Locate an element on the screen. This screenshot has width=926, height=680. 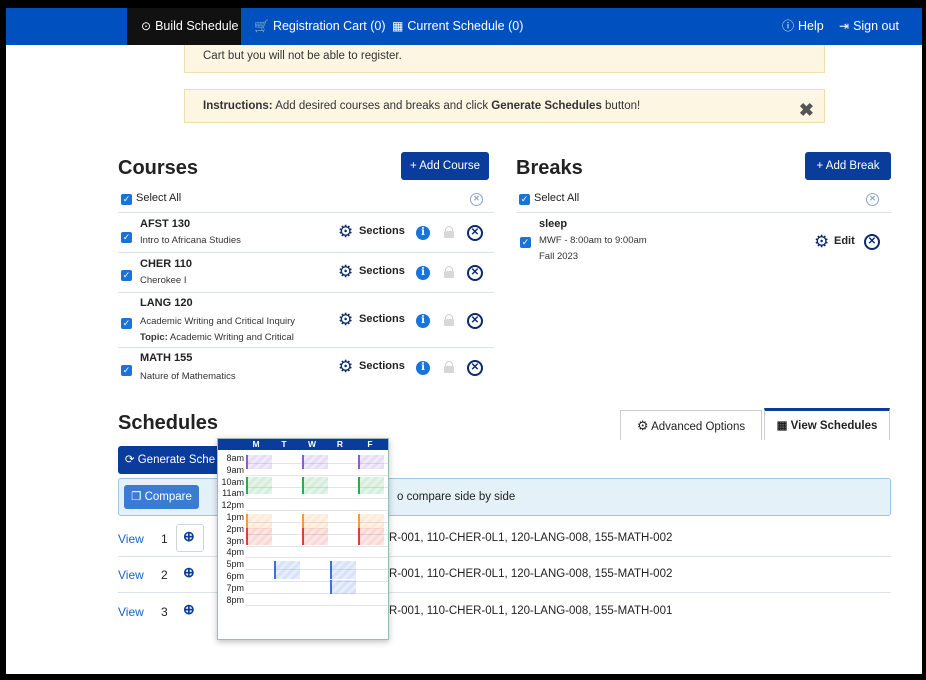
nav-sign-out: ⇥ Sign out is located at coordinates (869, 26).